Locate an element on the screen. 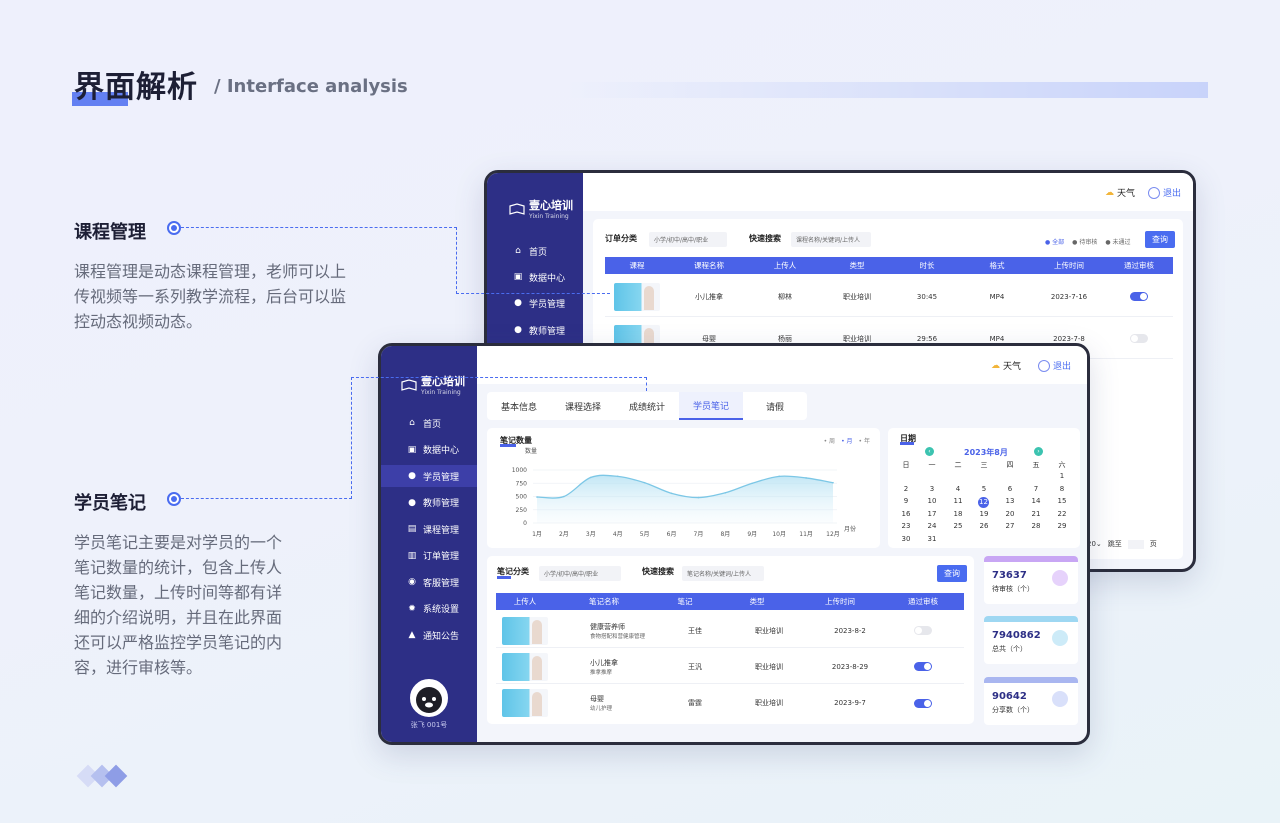 The image size is (1280, 823). calendar-day: 5 is located at coordinates (984, 489).